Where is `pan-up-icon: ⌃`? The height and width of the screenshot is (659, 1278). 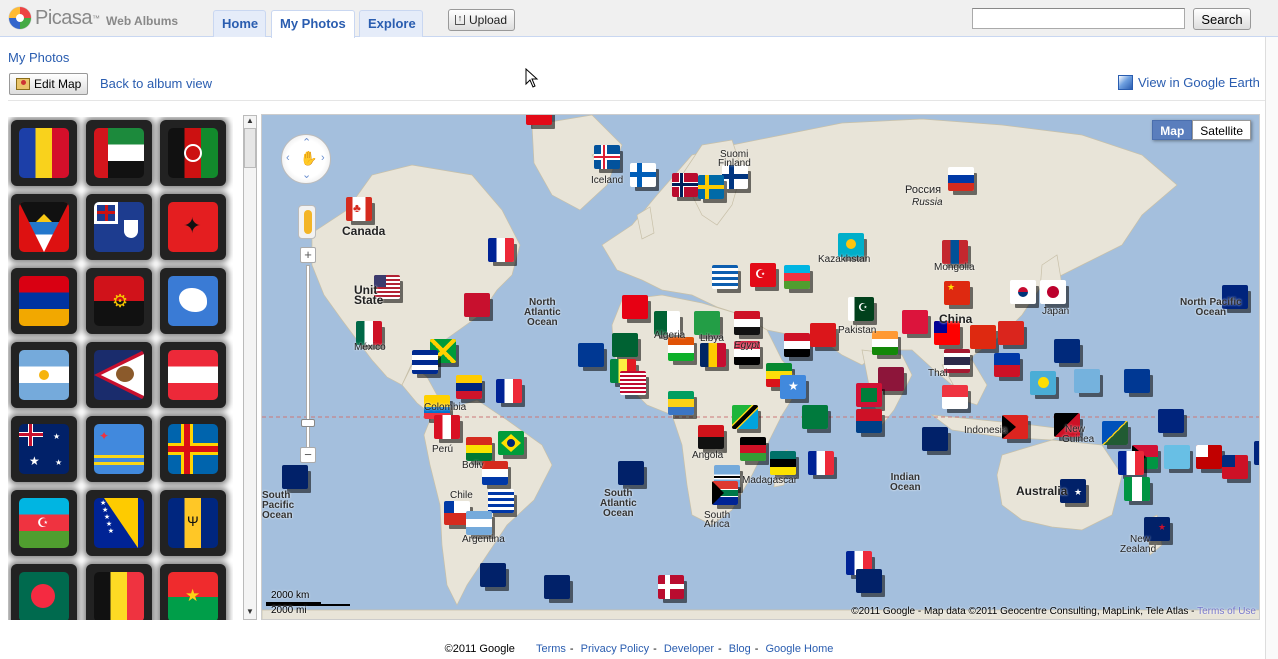 pan-up-icon: ⌃ is located at coordinates (306, 142).